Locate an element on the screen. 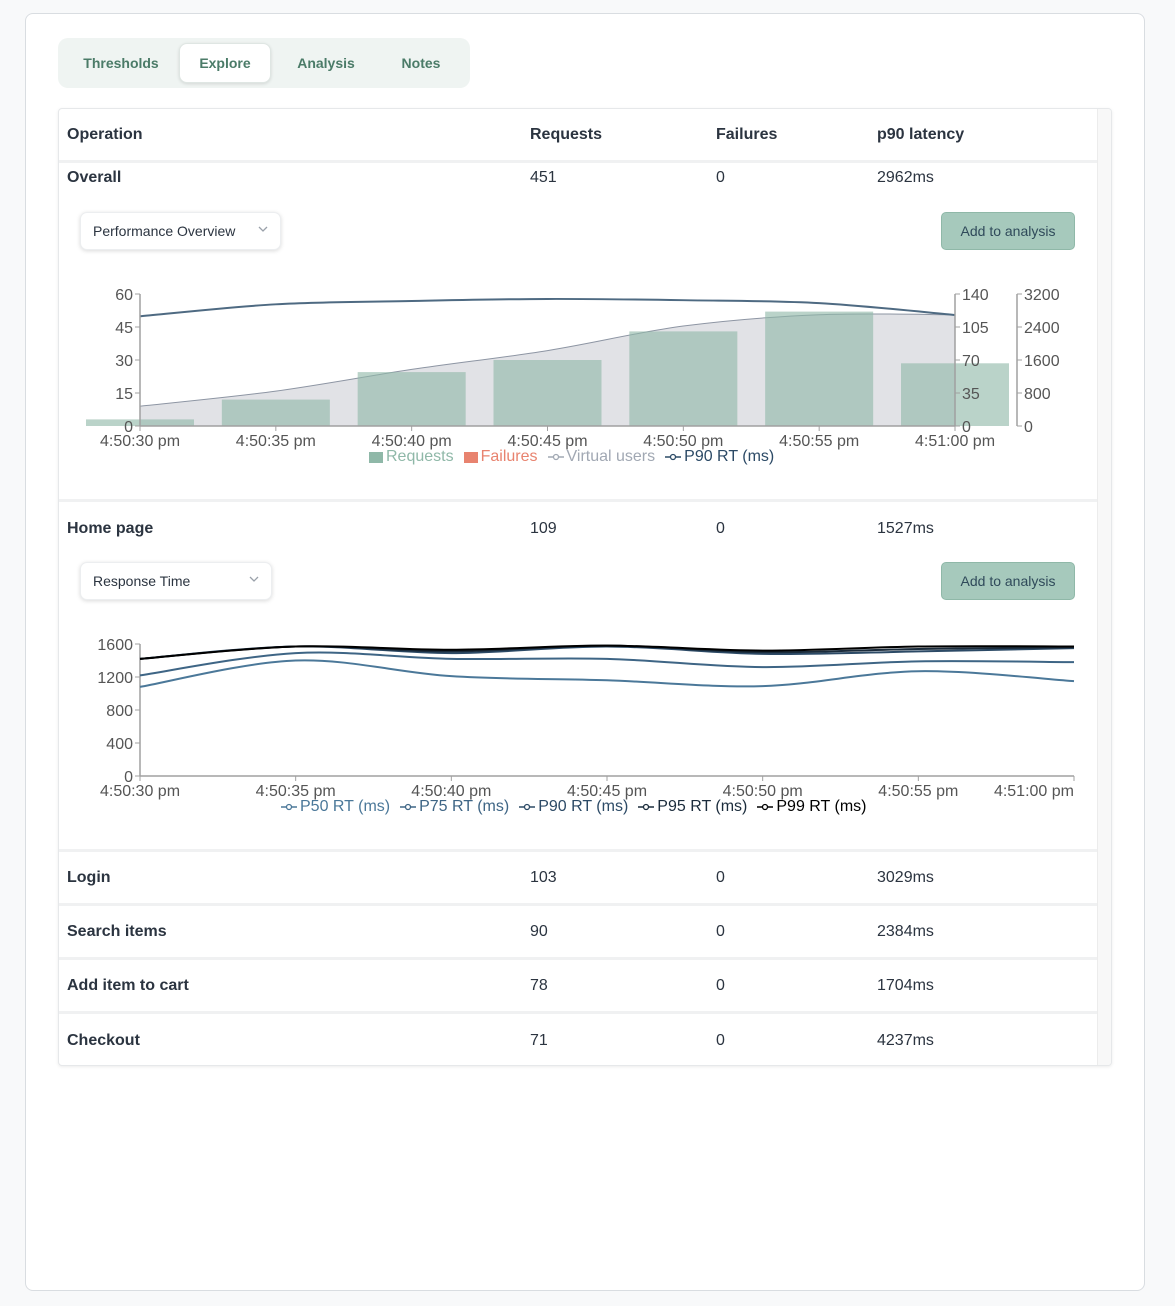 The height and width of the screenshot is (1306, 1175). operation-name: Home page is located at coordinates (110, 528).